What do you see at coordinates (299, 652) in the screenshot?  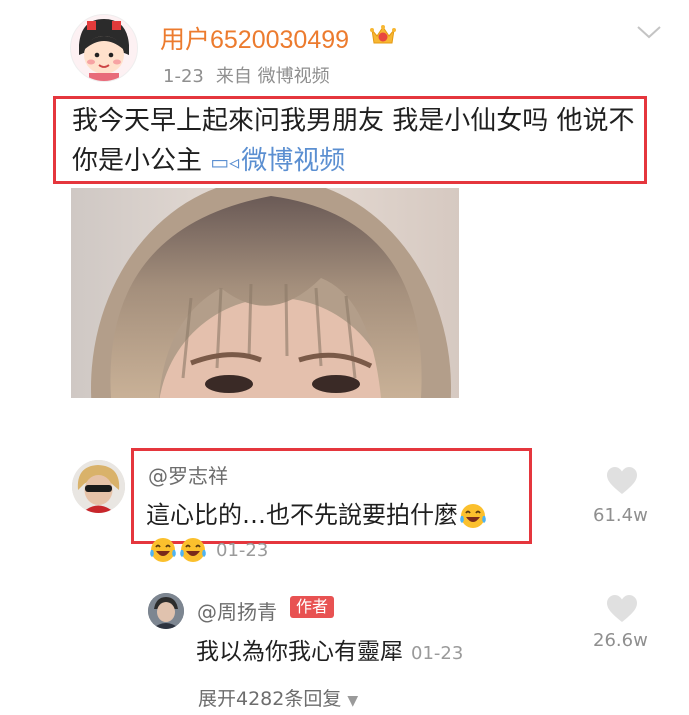 I see `reply-body: 我以為你我心有靈犀` at bounding box center [299, 652].